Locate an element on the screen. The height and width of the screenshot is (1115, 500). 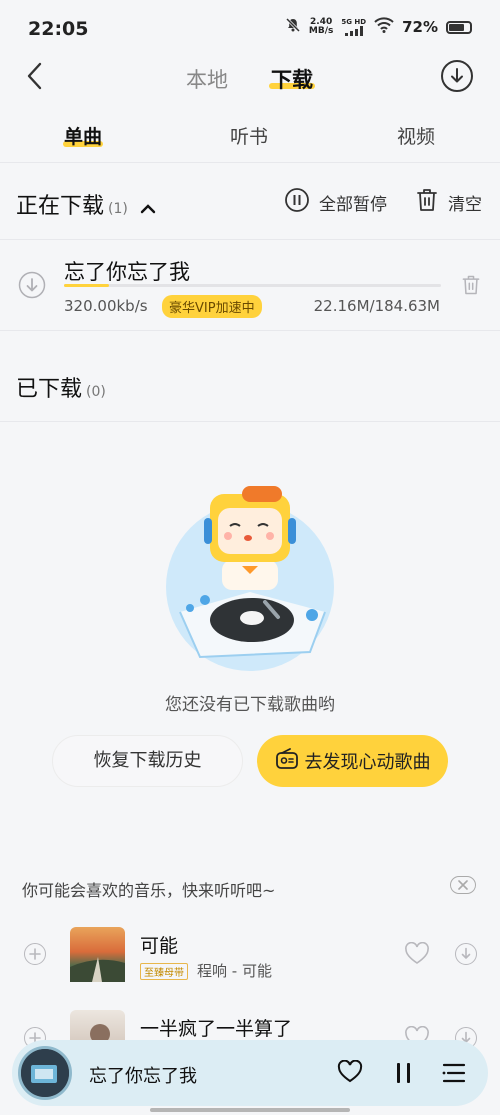
download-song-title: 忘了你忘了我 is located at coordinates (127, 272).